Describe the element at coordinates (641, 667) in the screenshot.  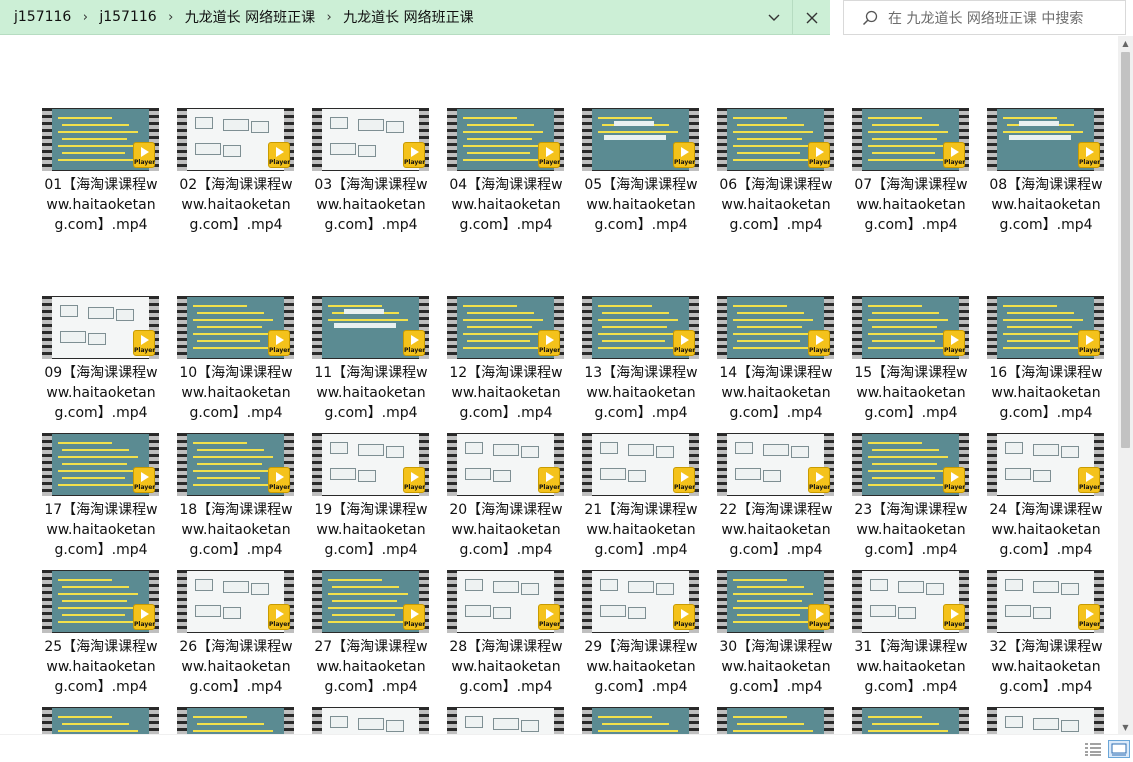
I see `file-name: 29【海淘课课程www.haitaoketang.com】.mp4` at that location.